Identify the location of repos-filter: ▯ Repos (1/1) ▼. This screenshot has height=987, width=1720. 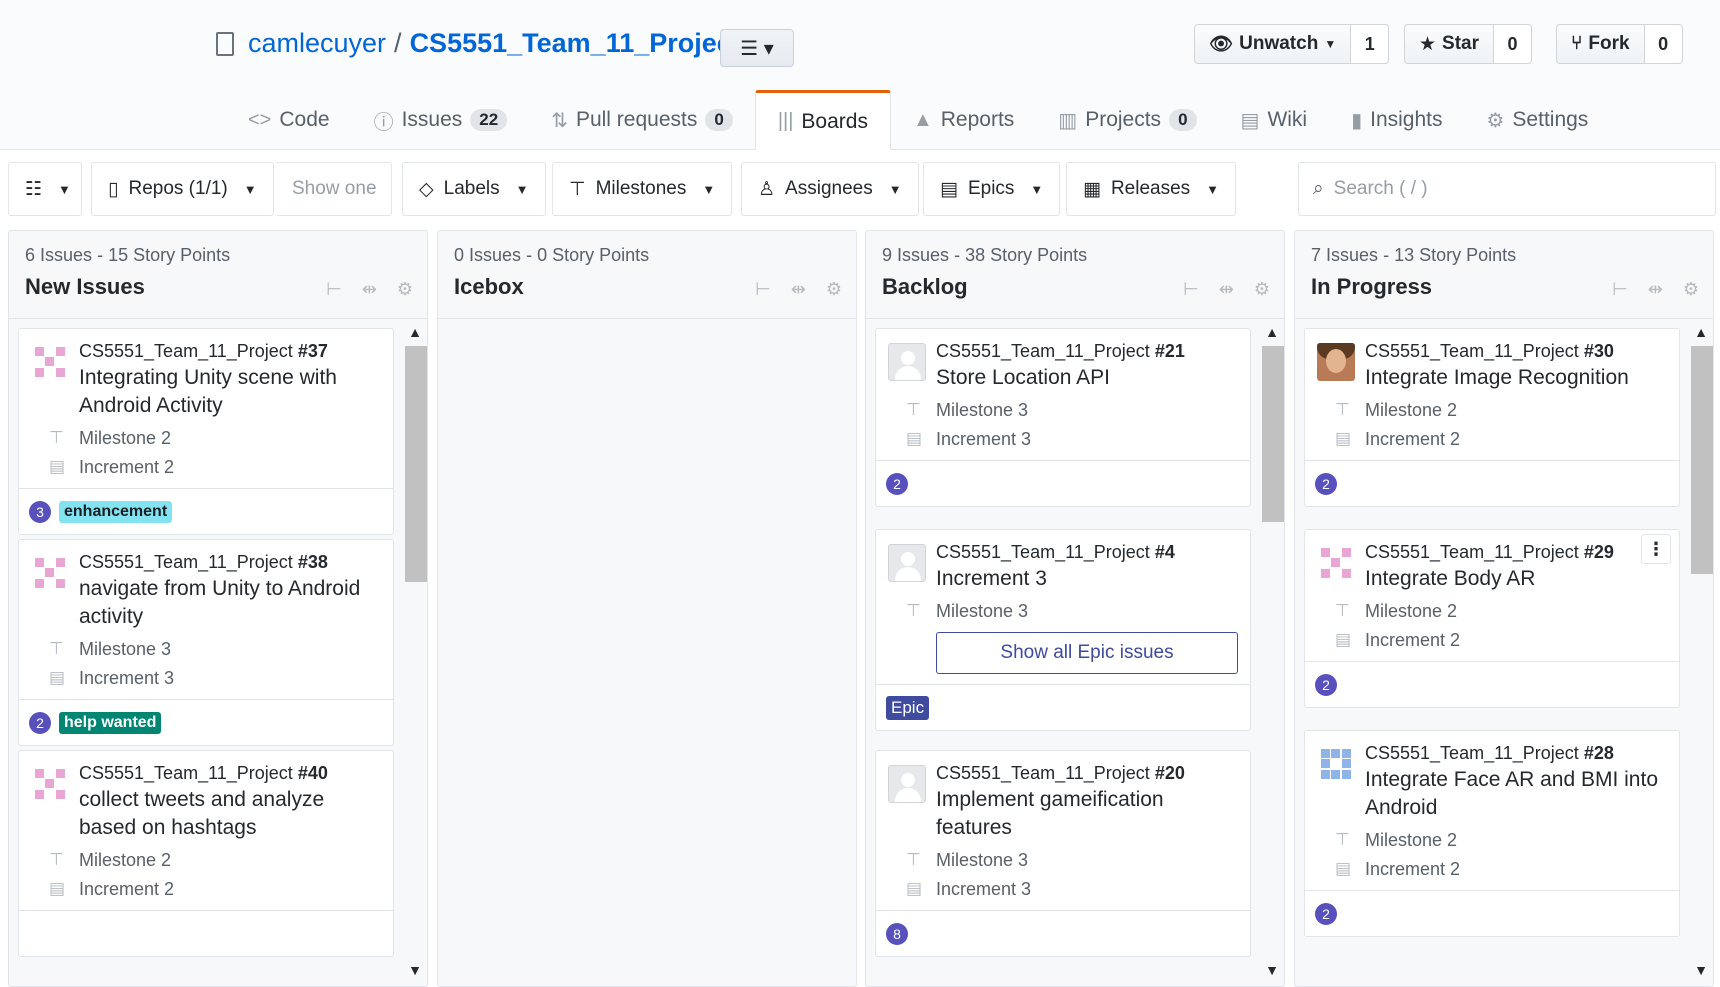
(182, 189).